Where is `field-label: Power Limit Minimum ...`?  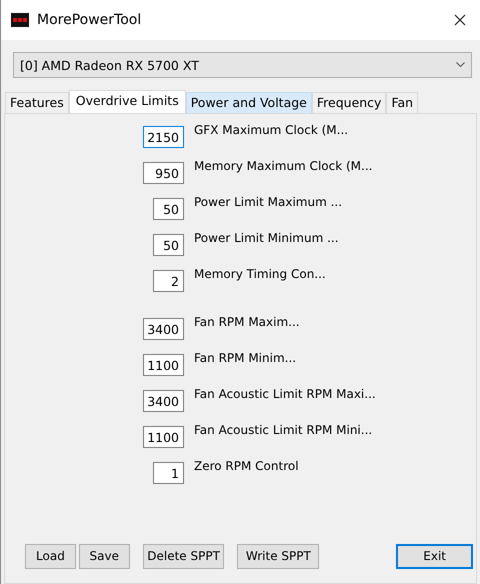
field-label: Power Limit Minimum ... is located at coordinates (266, 238).